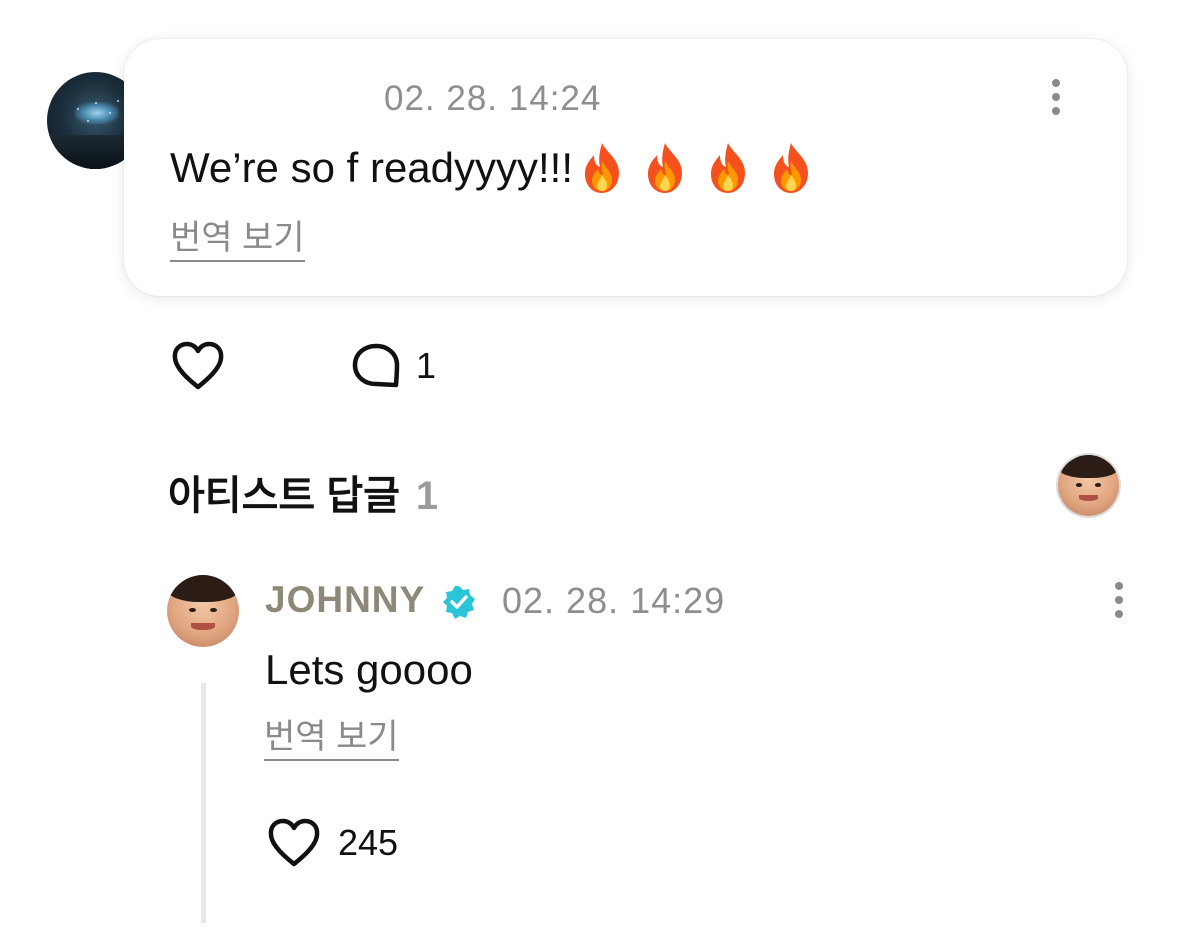 The image size is (1179, 929). I want to click on comment-count: 1, so click(426, 365).